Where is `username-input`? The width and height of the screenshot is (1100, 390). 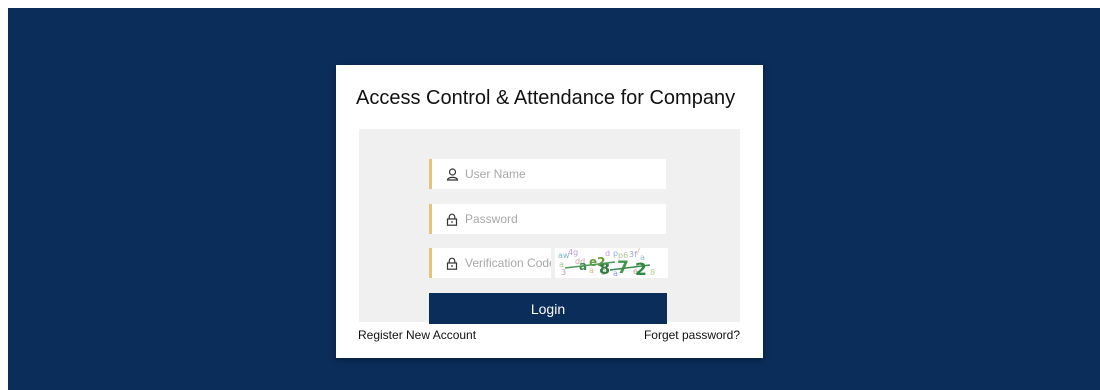 username-input is located at coordinates (565, 174).